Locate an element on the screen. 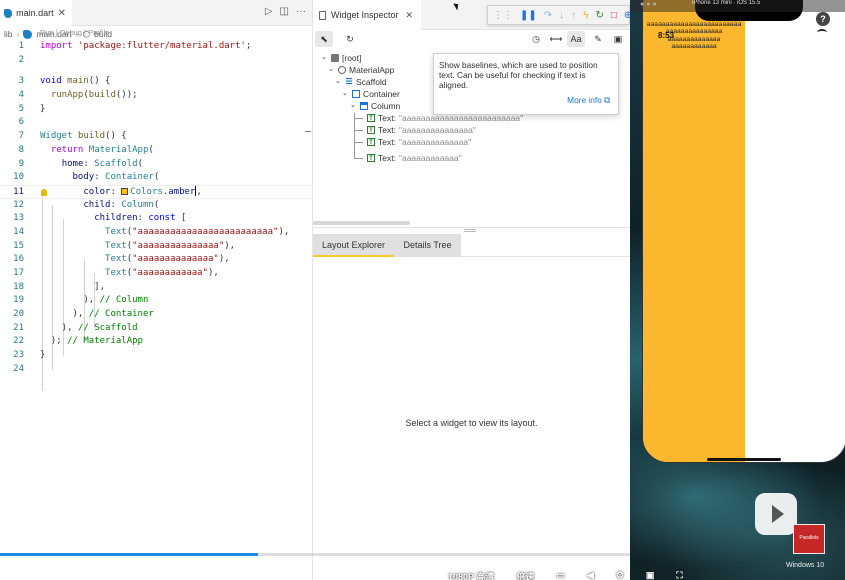 Image resolution: width=845 pixels, height=580 pixels. tree-node-text: T Text: "aaaaaaaaaaaaaaa" is located at coordinates (421, 130).